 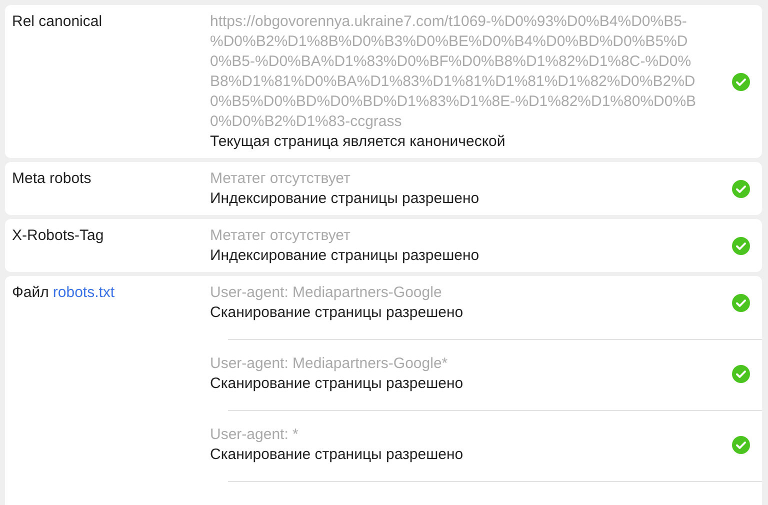 I want to click on result-text: Текущая страница является канонической, so click(x=358, y=142).